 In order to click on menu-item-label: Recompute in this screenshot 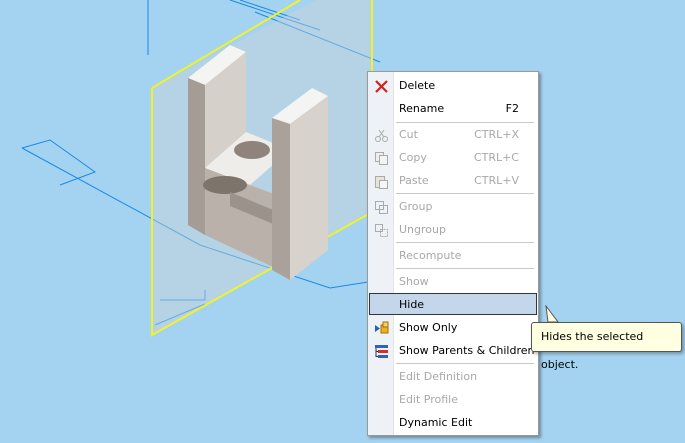, I will do `click(430, 255)`.